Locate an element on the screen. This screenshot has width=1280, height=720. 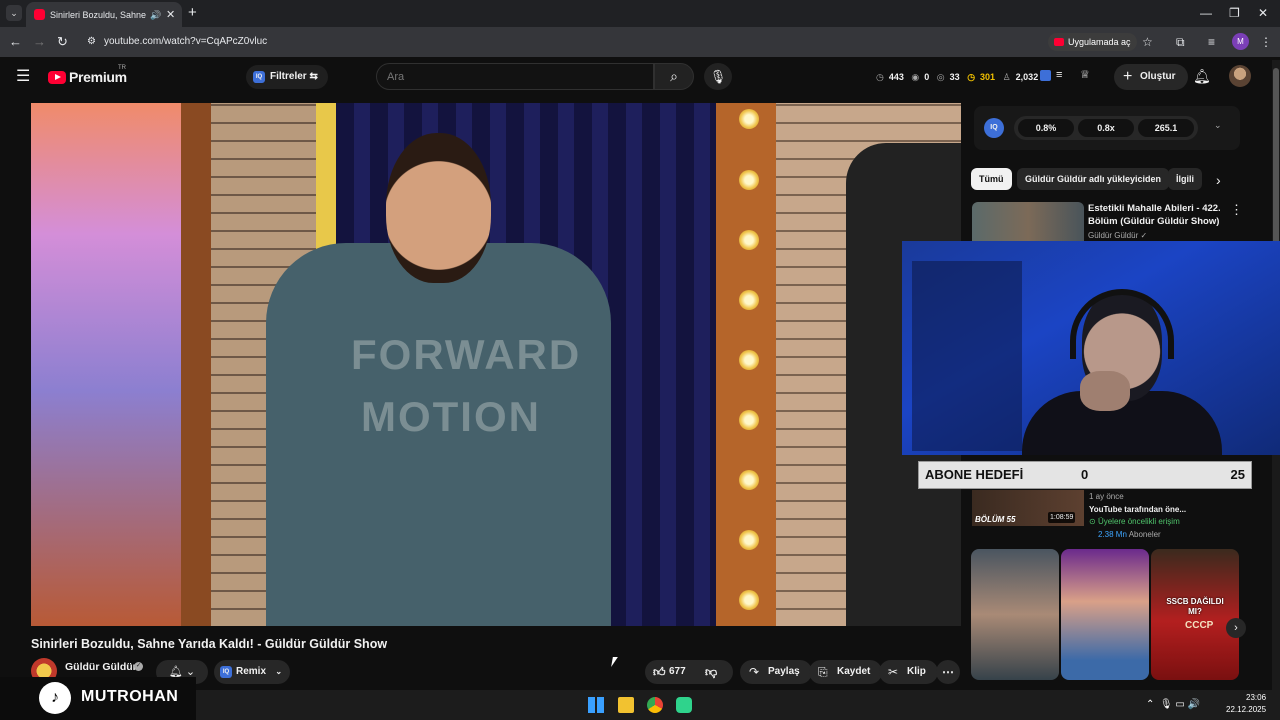
stage-frame is located at coordinates (196, 364).